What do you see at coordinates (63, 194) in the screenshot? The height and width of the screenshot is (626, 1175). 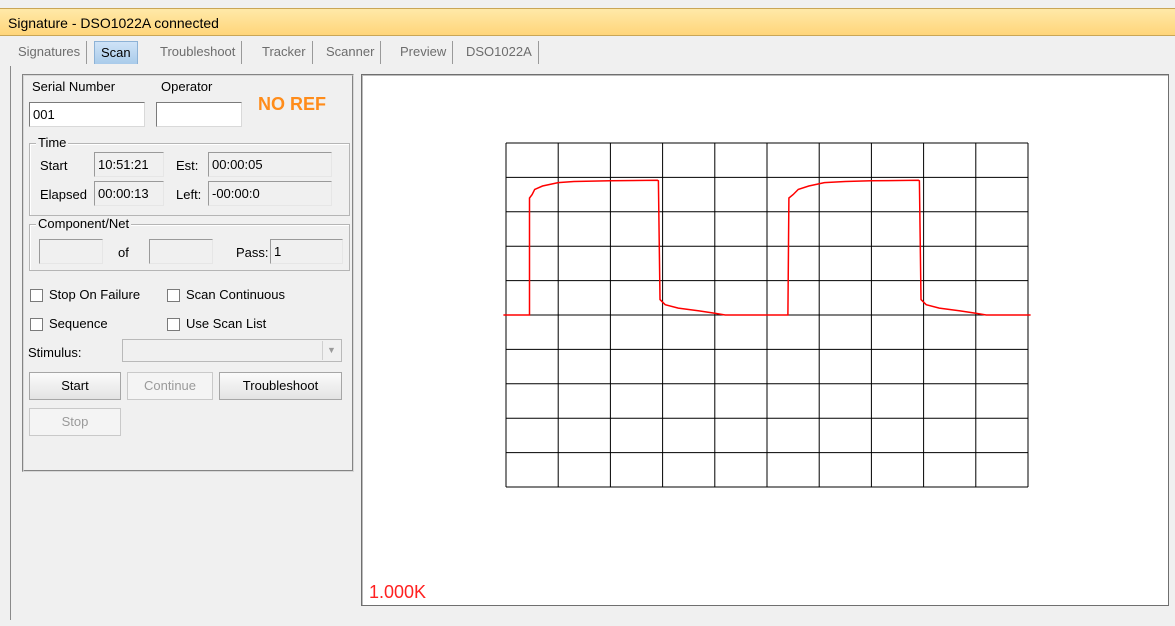 I see `elapsed-label: Elapsed` at bounding box center [63, 194].